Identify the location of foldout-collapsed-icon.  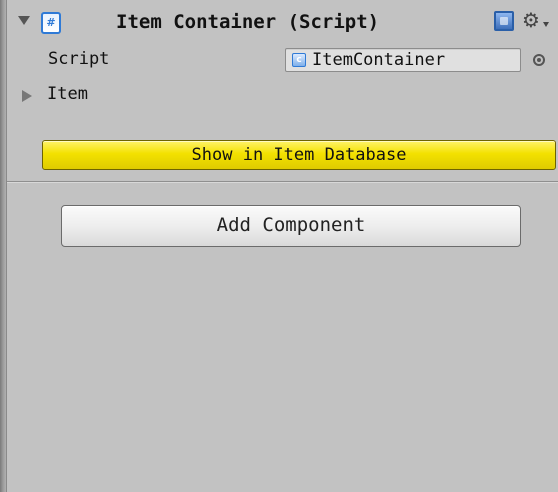
(27, 96).